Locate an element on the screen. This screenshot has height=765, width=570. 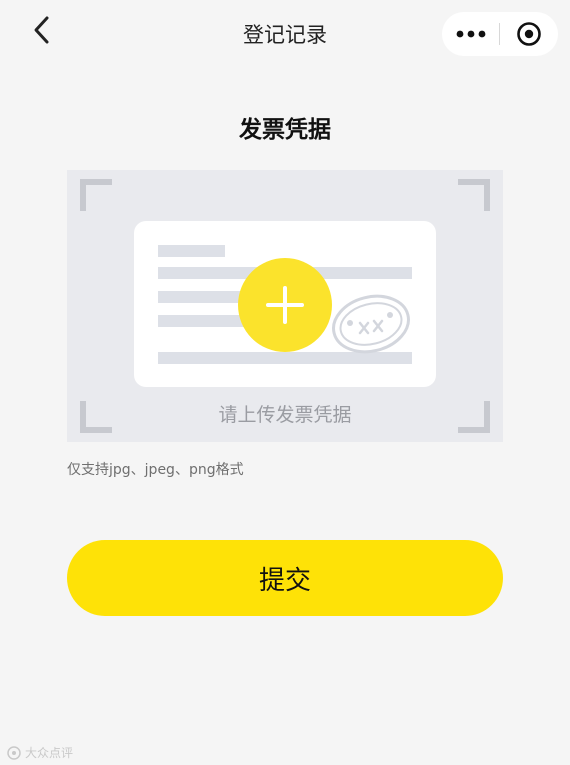
target-close-icon is located at coordinates (528, 34).